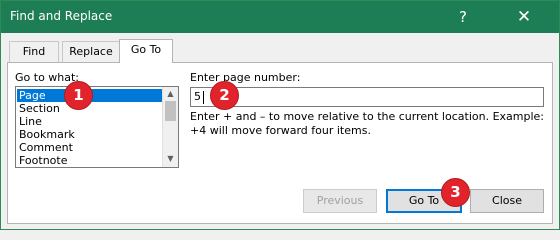  I want to click on title-bar: Find and Replace ? ✕, so click(280, 17).